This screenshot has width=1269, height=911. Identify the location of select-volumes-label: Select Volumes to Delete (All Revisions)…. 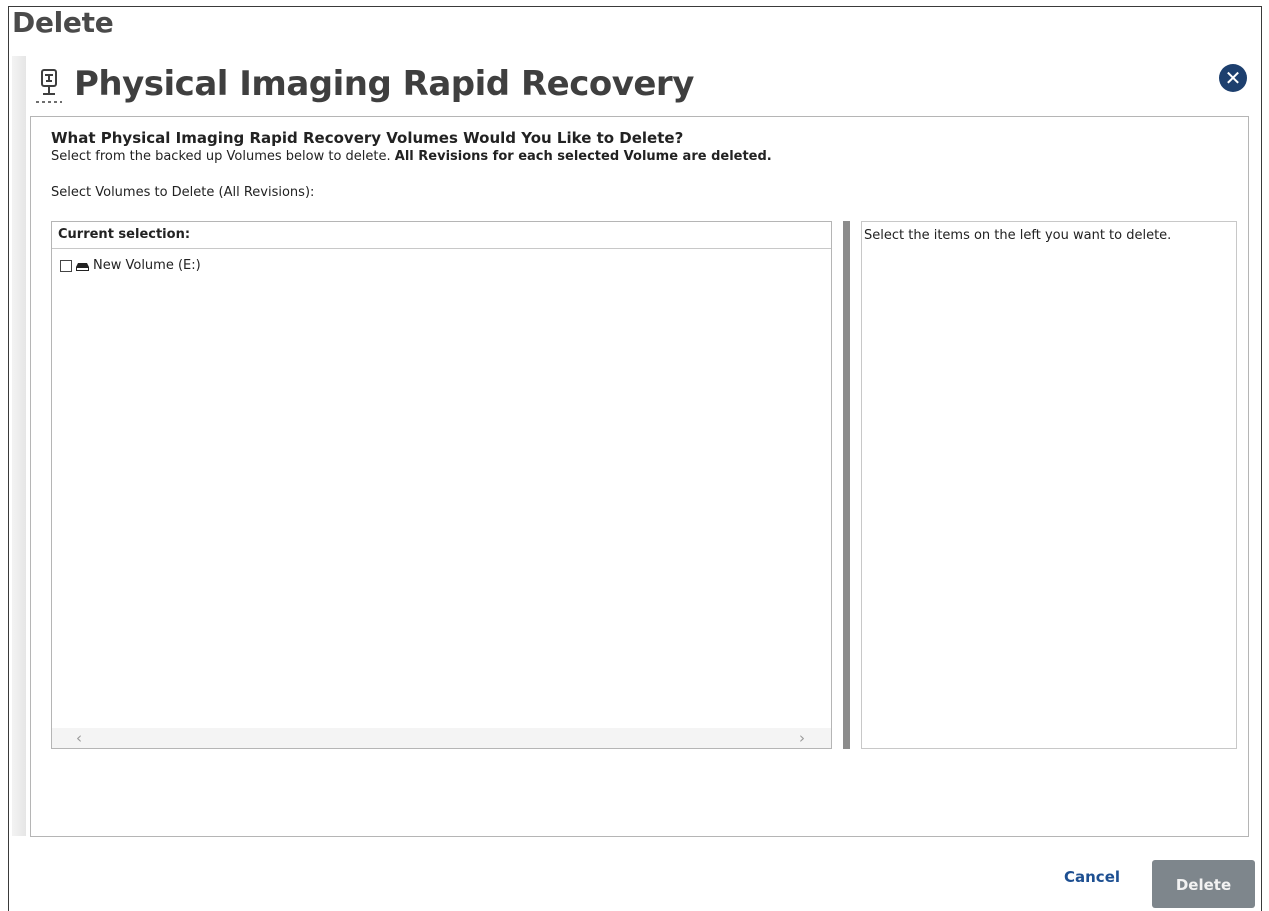
(183, 192).